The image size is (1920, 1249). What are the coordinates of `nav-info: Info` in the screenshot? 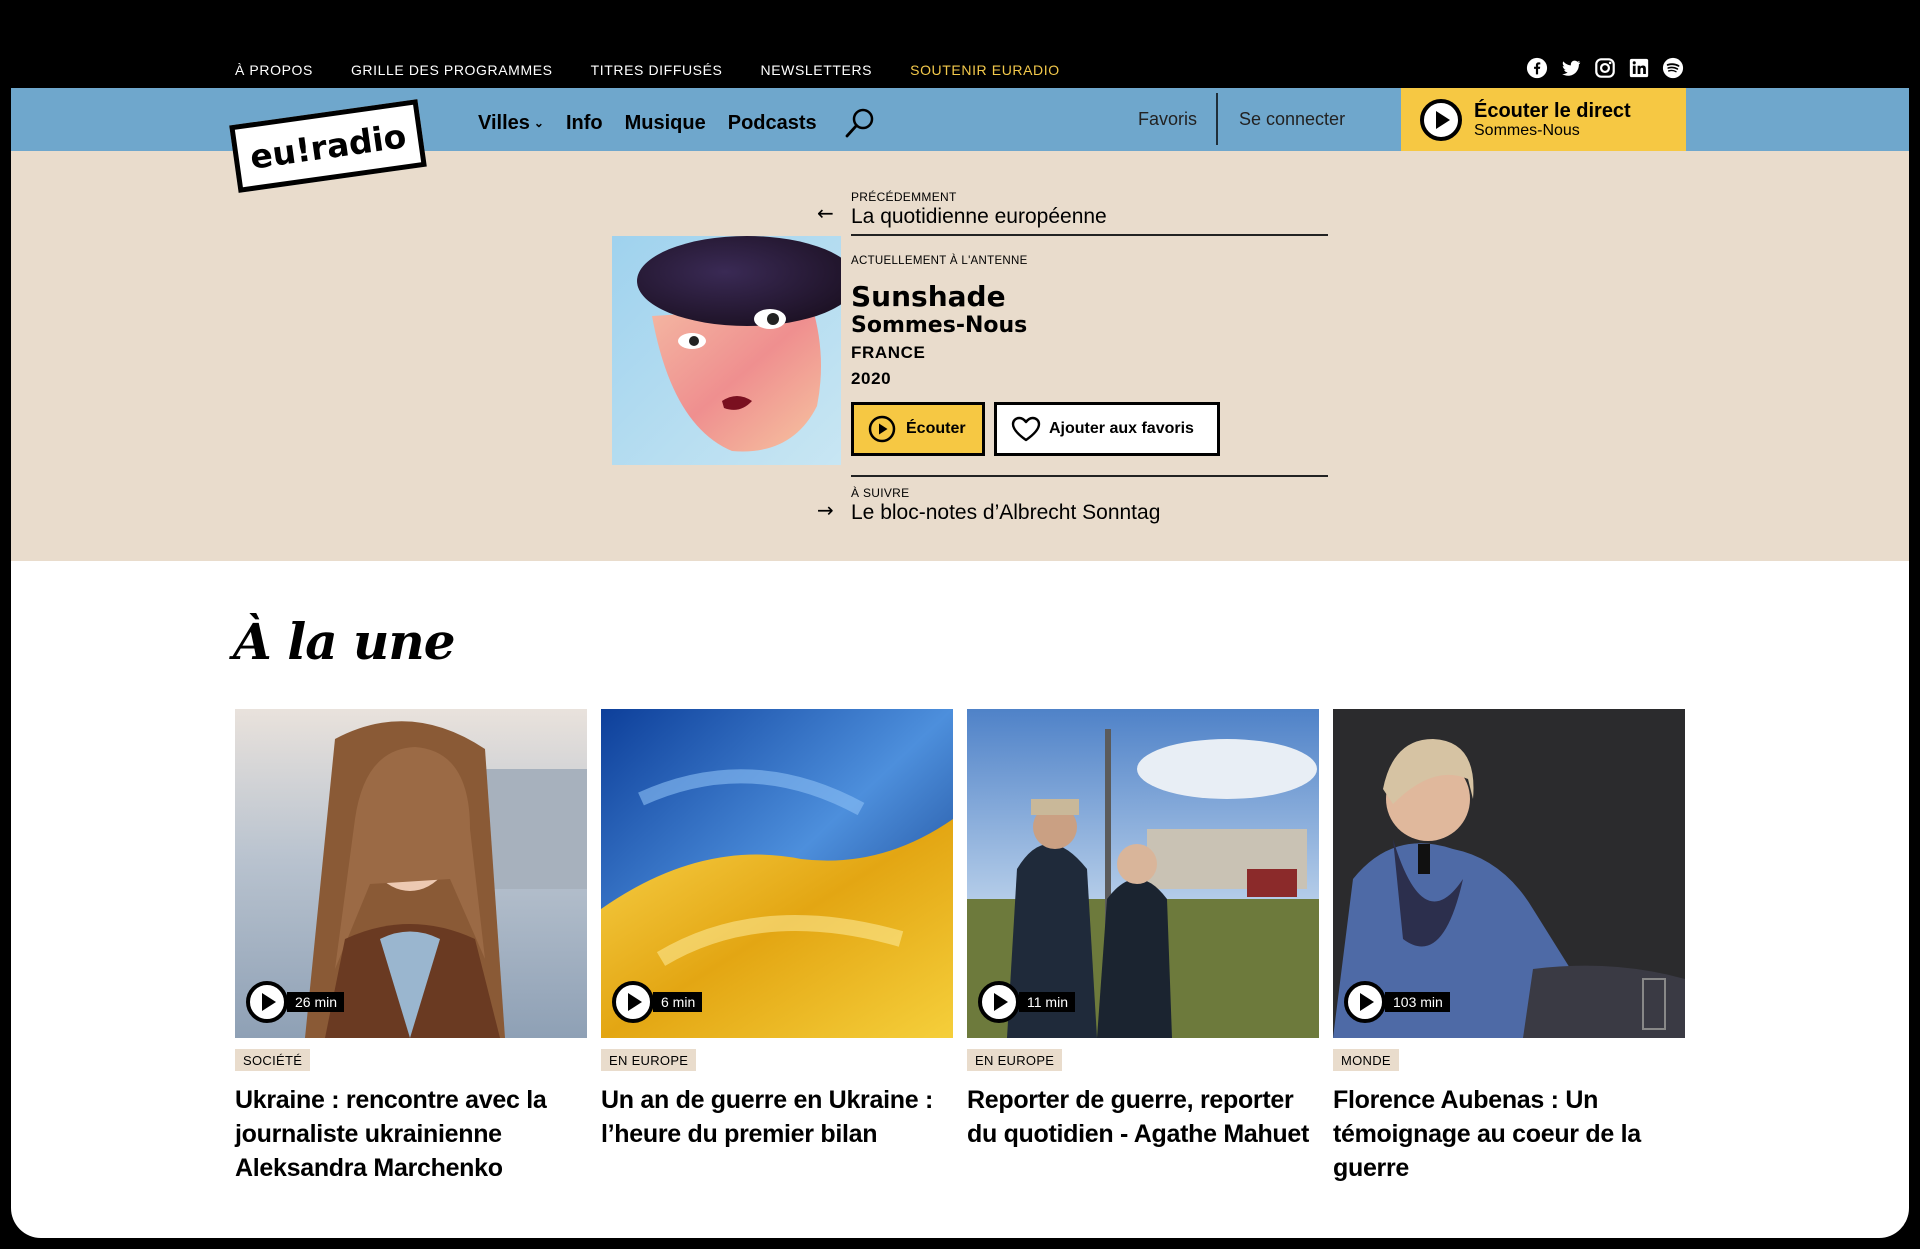 It's located at (584, 123).